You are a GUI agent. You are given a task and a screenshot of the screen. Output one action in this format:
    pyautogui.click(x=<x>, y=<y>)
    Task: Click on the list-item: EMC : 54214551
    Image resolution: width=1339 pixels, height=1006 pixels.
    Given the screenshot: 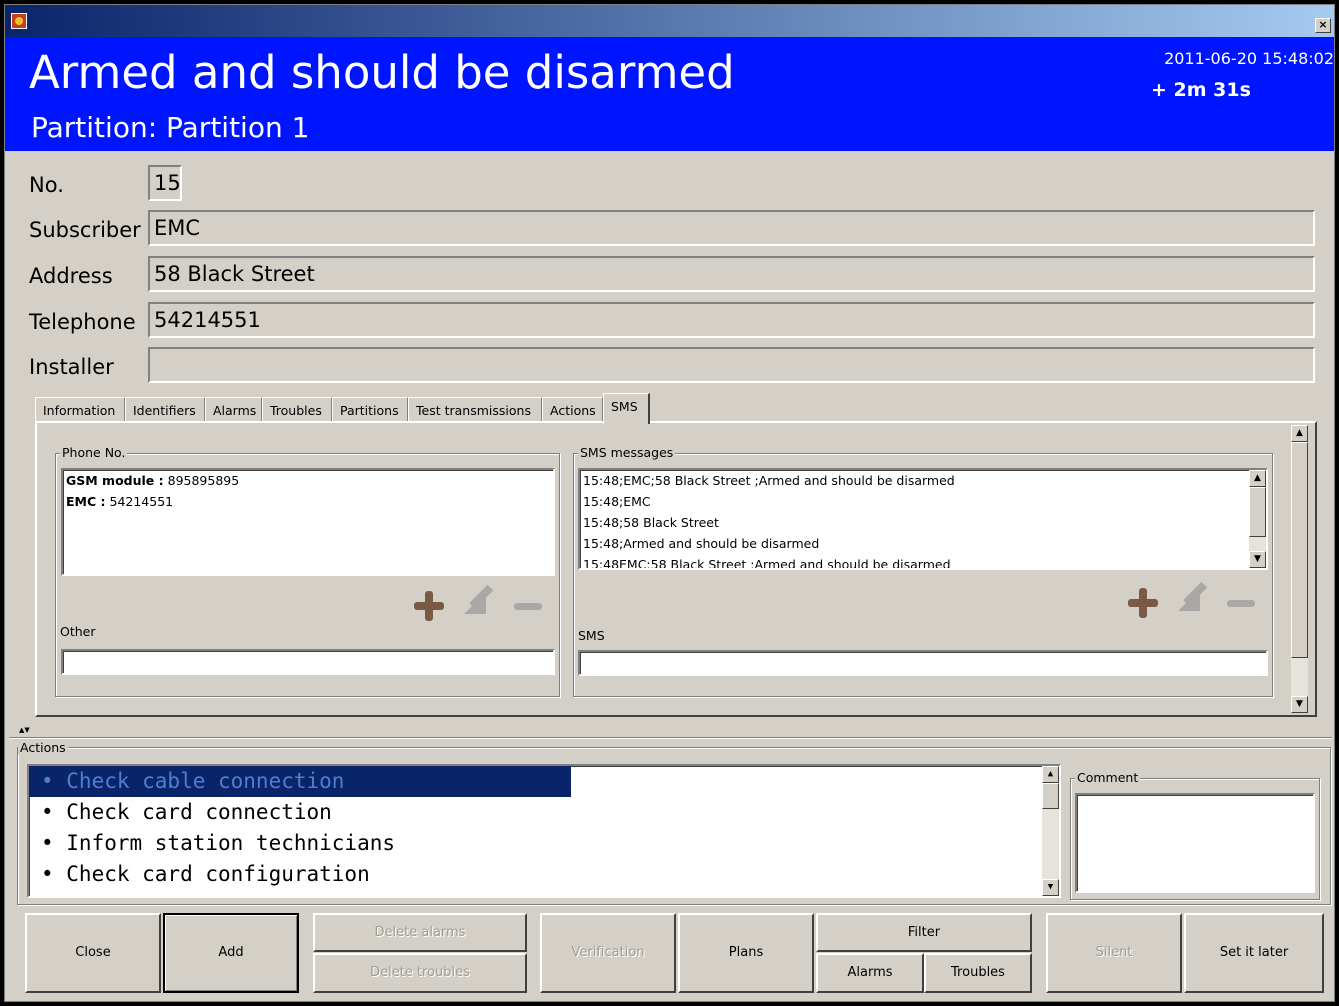 What is the action you would take?
    pyautogui.click(x=308, y=501)
    